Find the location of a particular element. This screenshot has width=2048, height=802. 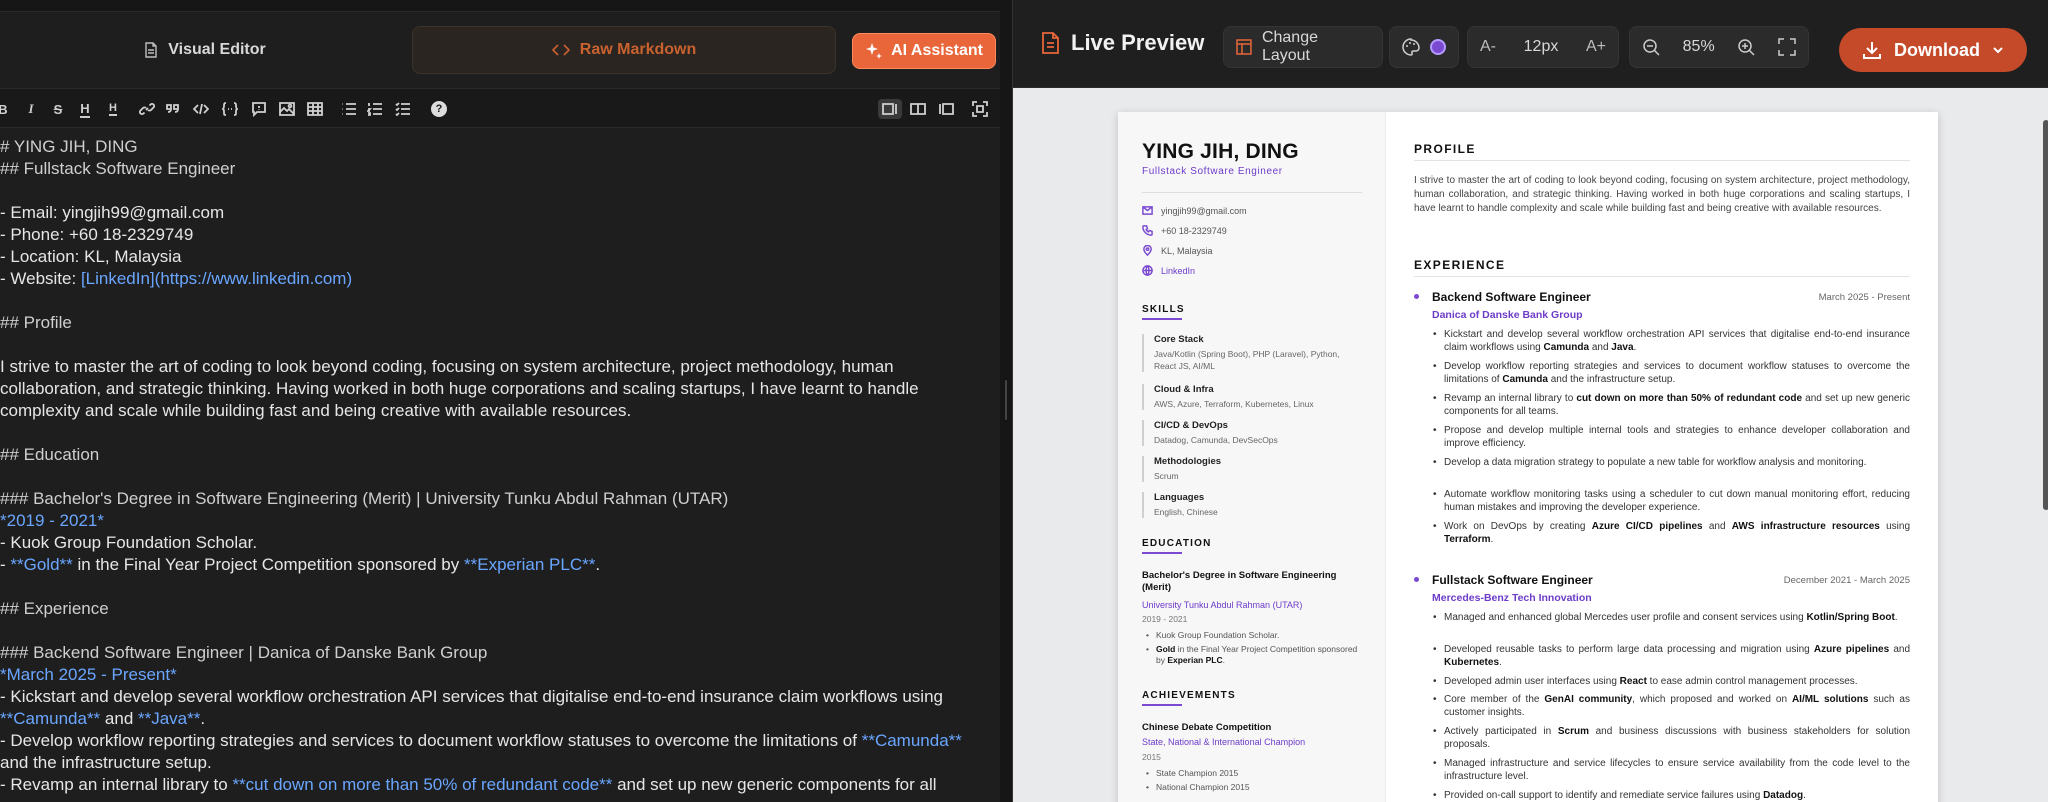

pane-resize-handle is located at coordinates (1006, 401).